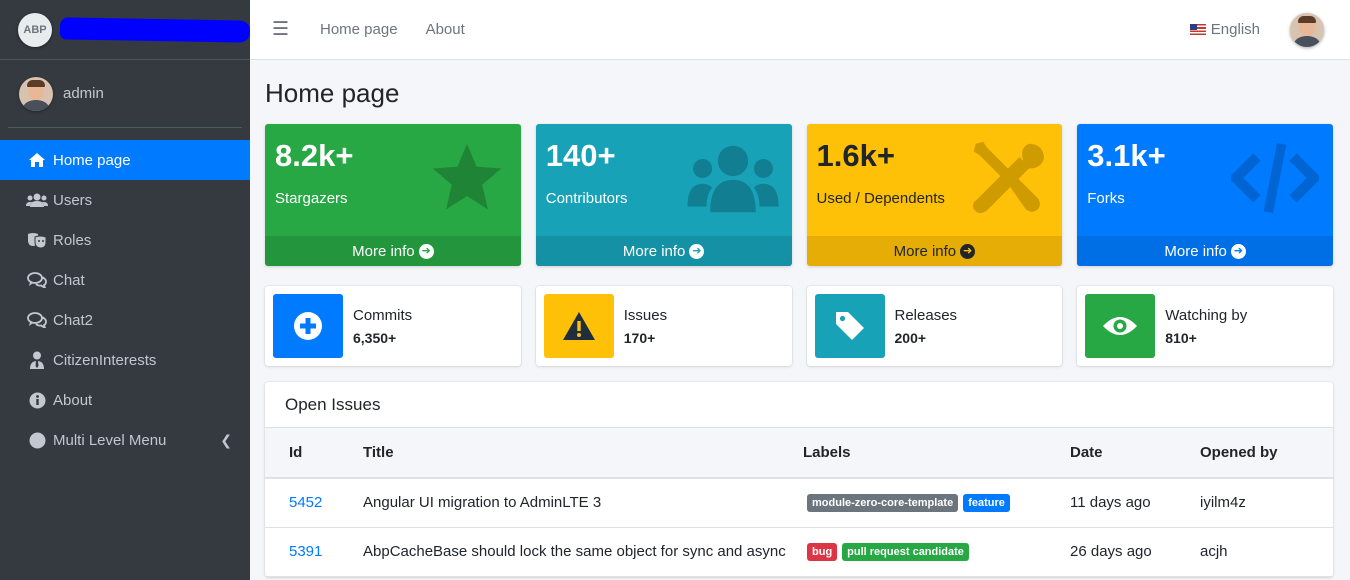 This screenshot has width=1350, height=580. I want to click on stat-label: Contributors, so click(586, 198).